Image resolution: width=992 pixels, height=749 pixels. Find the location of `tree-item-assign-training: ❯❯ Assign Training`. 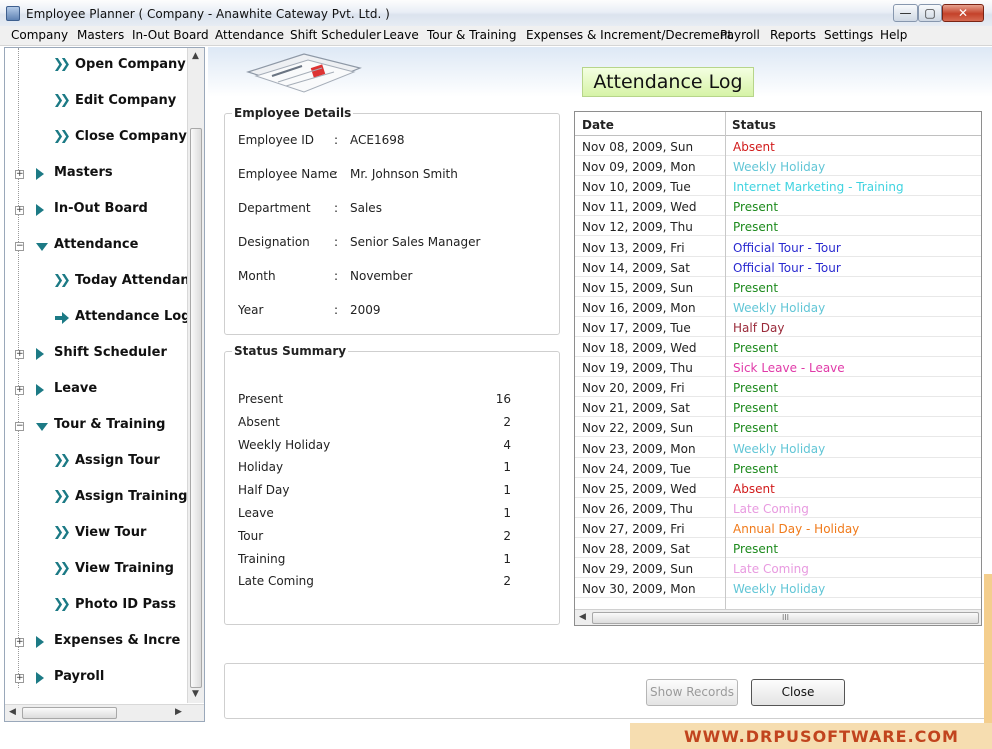

tree-item-assign-training: ❯❯ Assign Training is located at coordinates (96, 500).